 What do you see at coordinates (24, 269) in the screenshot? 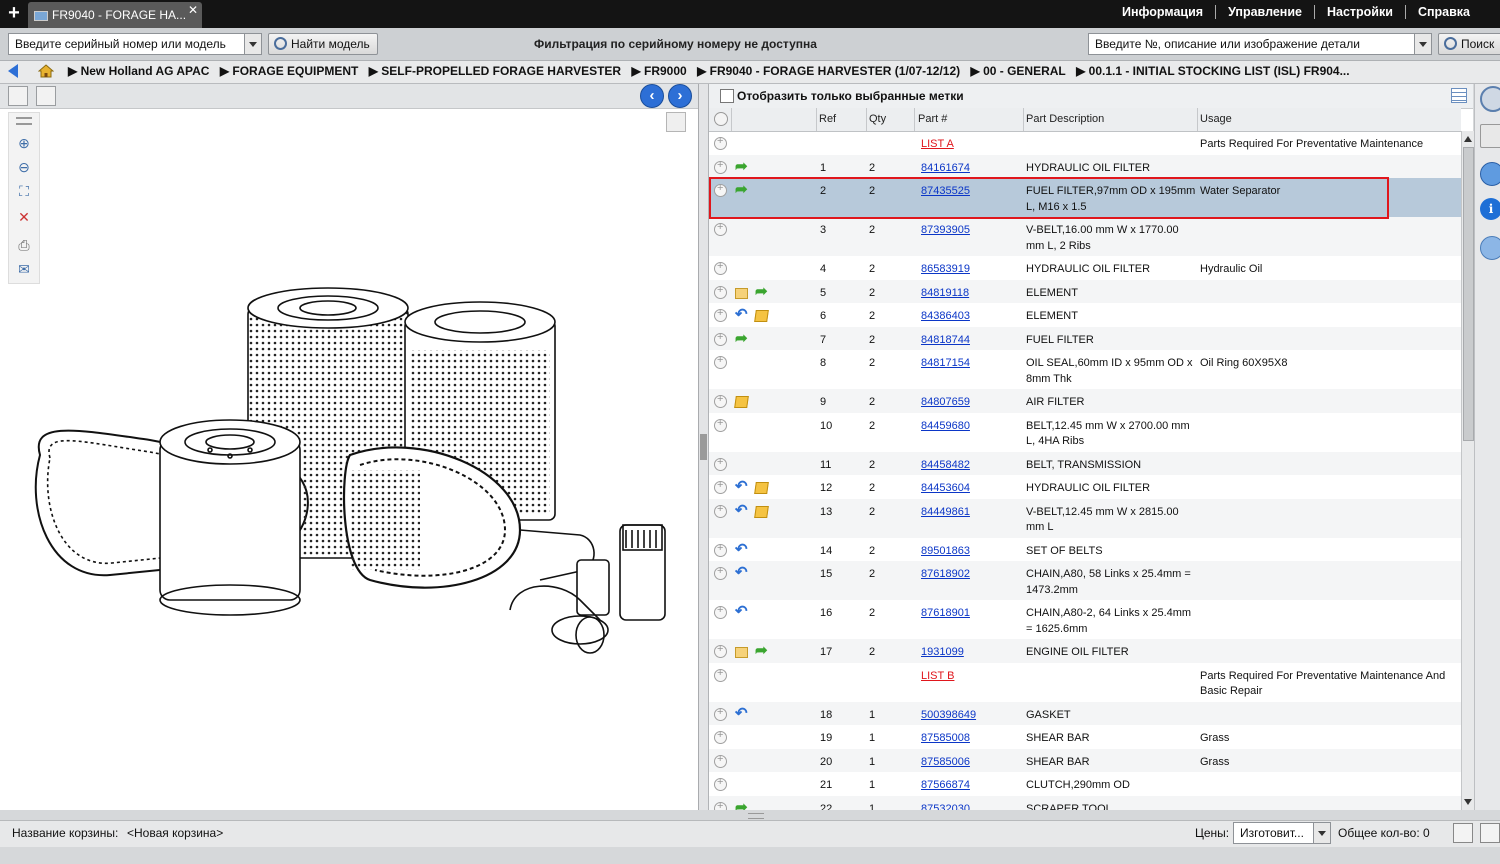
I see `email-icon: ✉` at bounding box center [24, 269].